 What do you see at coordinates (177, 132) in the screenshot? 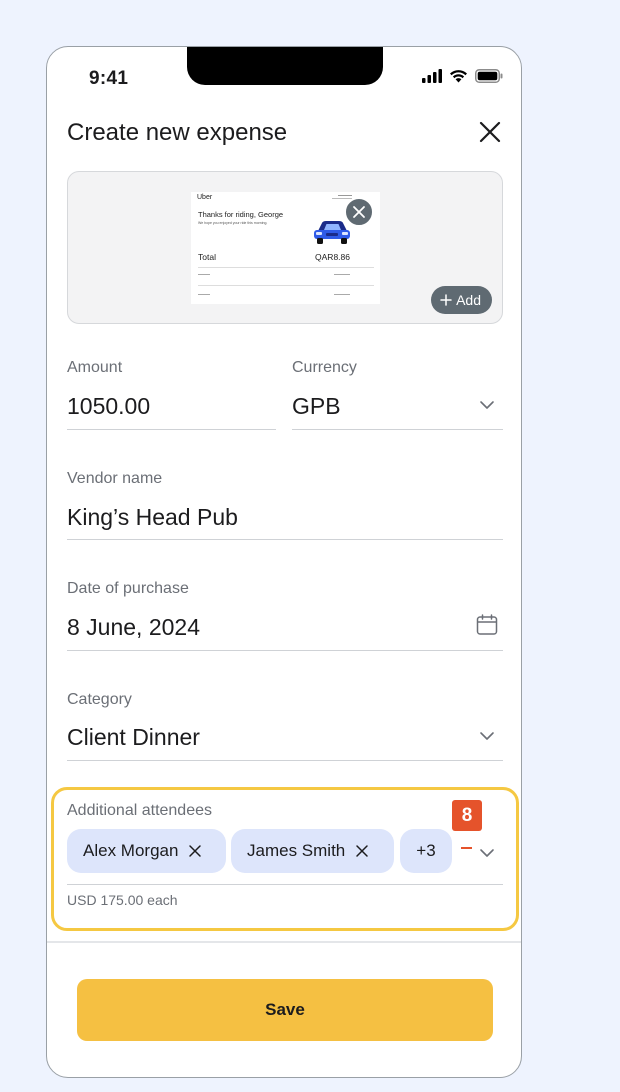
I see `page-title: Create new expense` at bounding box center [177, 132].